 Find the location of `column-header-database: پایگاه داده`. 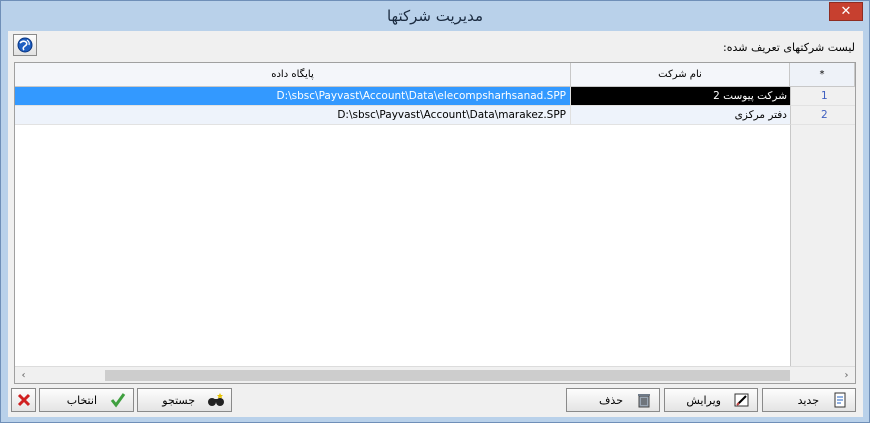

column-header-database: پایگاه داده is located at coordinates (293, 75).